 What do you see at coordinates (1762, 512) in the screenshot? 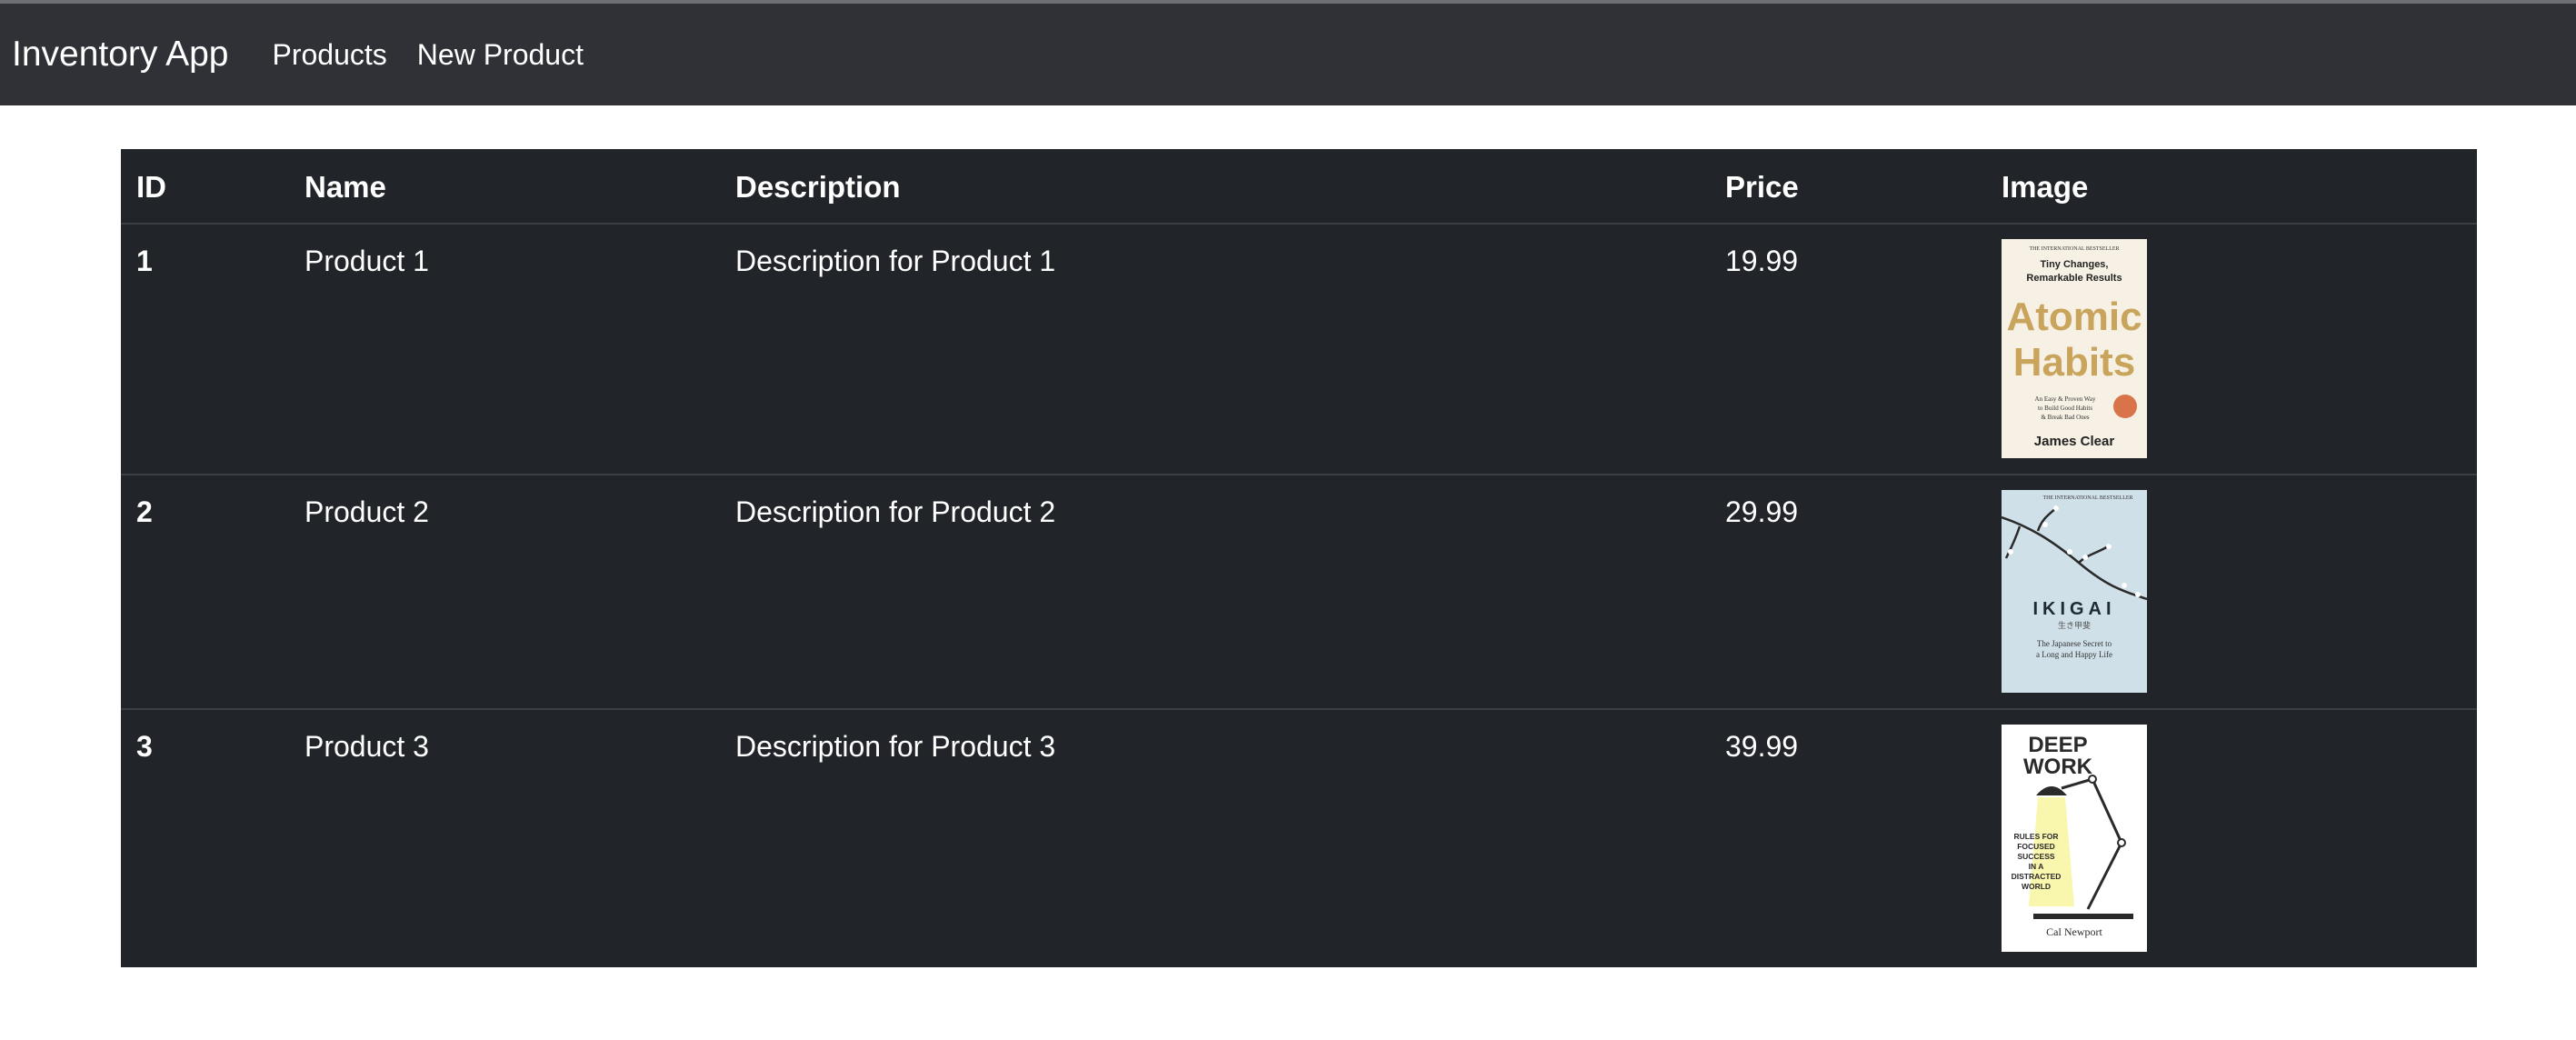
I see `product-price: 29.99` at bounding box center [1762, 512].